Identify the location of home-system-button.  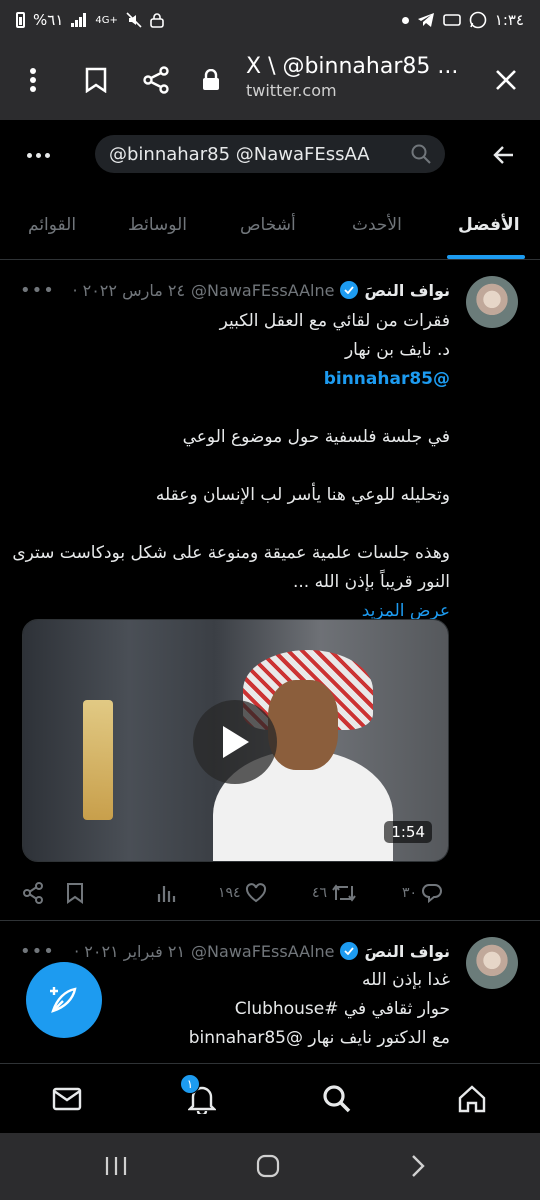
(268, 1166).